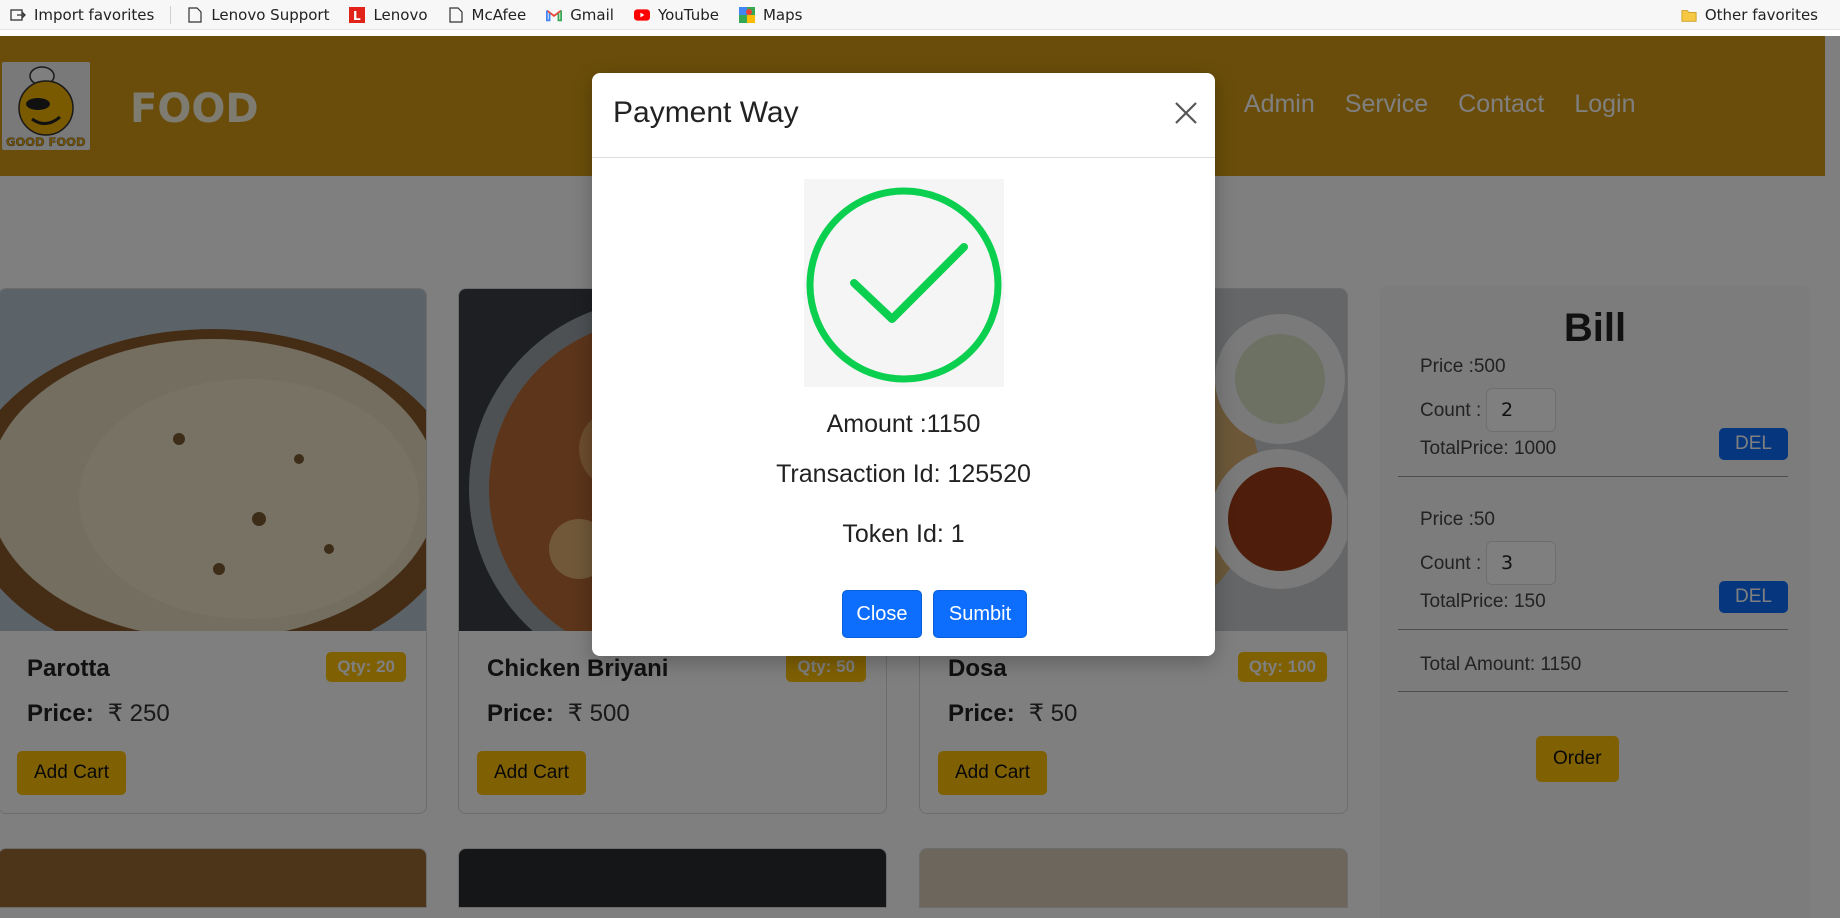 This screenshot has width=1840, height=918. What do you see at coordinates (270, 14) in the screenshot?
I see `favorite-label: Lenovo Support` at bounding box center [270, 14].